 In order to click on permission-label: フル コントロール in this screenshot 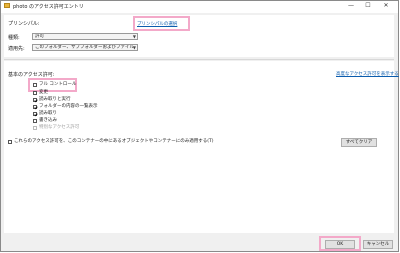, I will do `click(58, 84)`.